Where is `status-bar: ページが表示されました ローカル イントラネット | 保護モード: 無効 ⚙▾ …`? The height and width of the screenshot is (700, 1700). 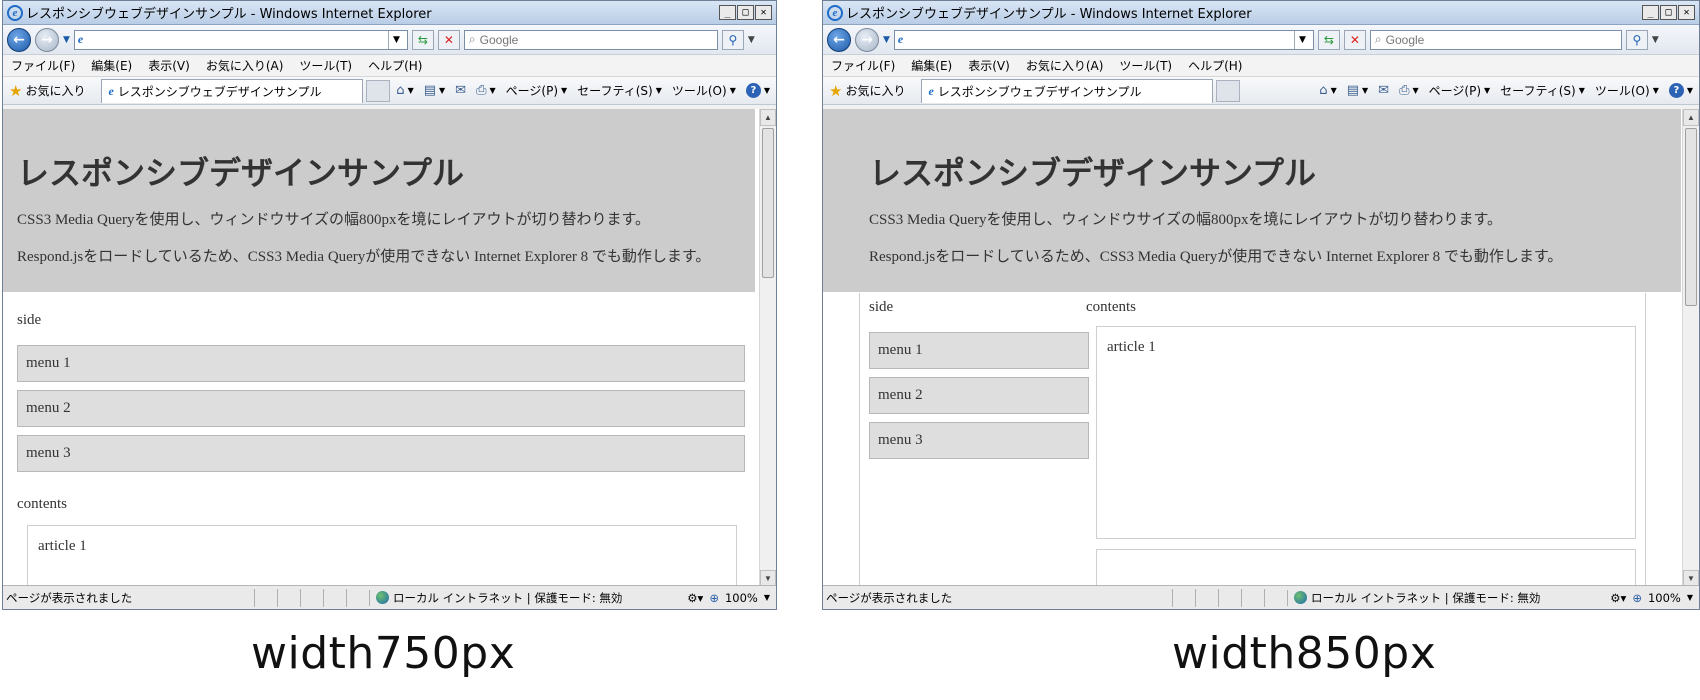 status-bar: ページが表示されました ローカル イントラネット | 保護モード: 無効 ⚙▾ … is located at coordinates (389, 597).